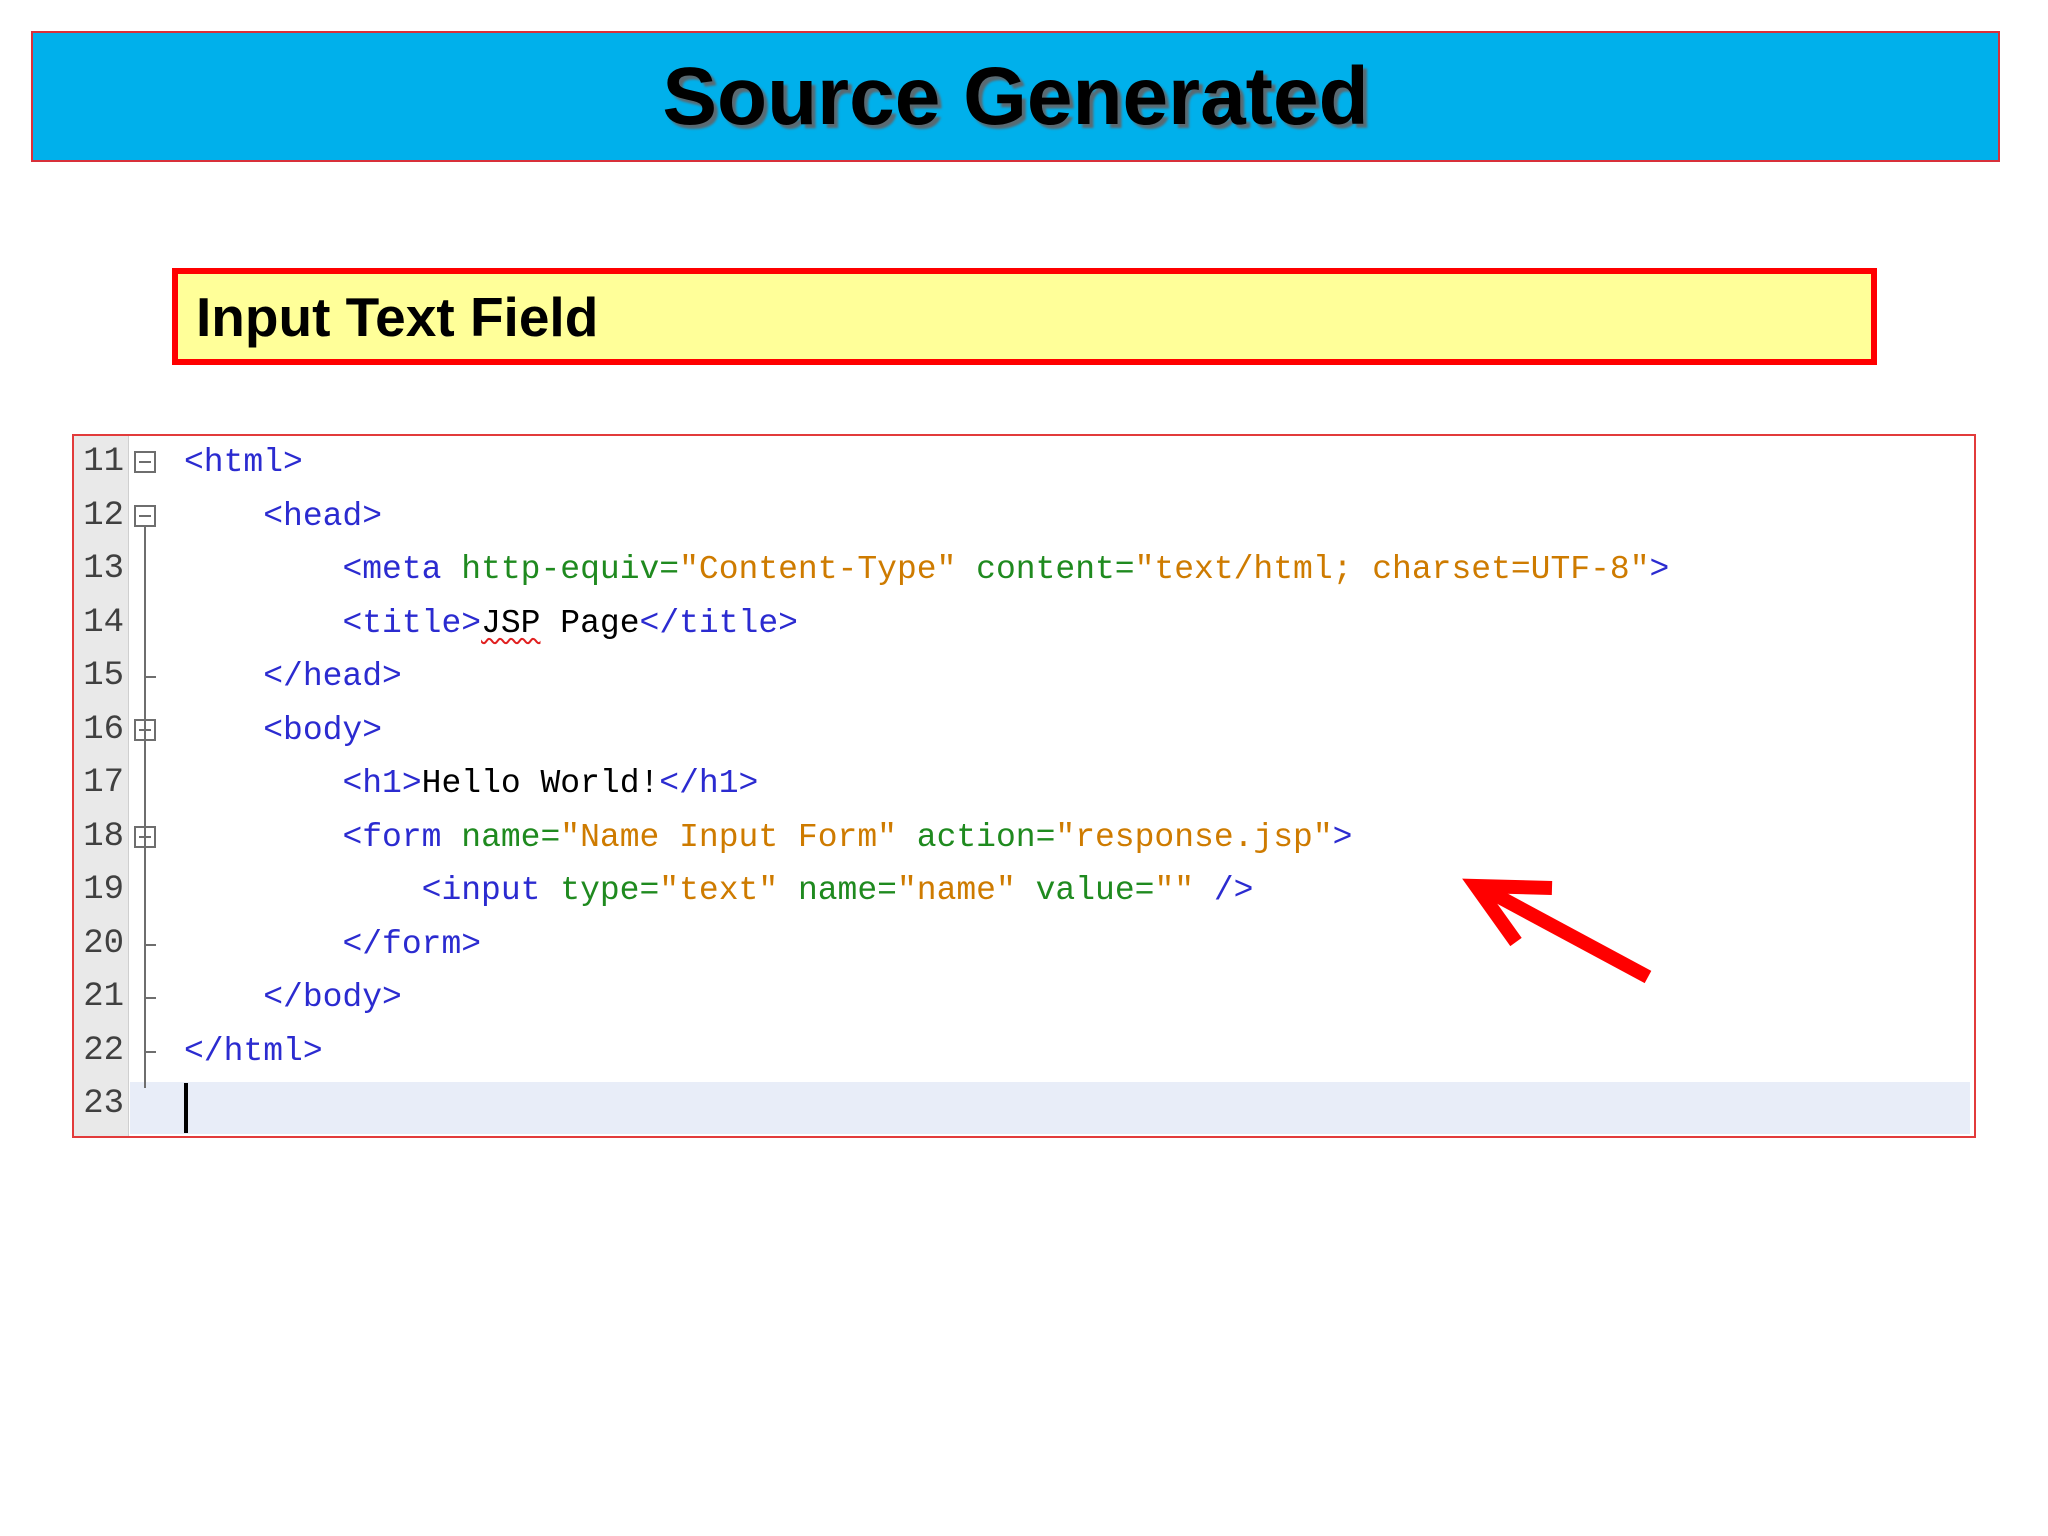 The image size is (2048, 1536). I want to click on code-line: <body>, so click(283, 730).